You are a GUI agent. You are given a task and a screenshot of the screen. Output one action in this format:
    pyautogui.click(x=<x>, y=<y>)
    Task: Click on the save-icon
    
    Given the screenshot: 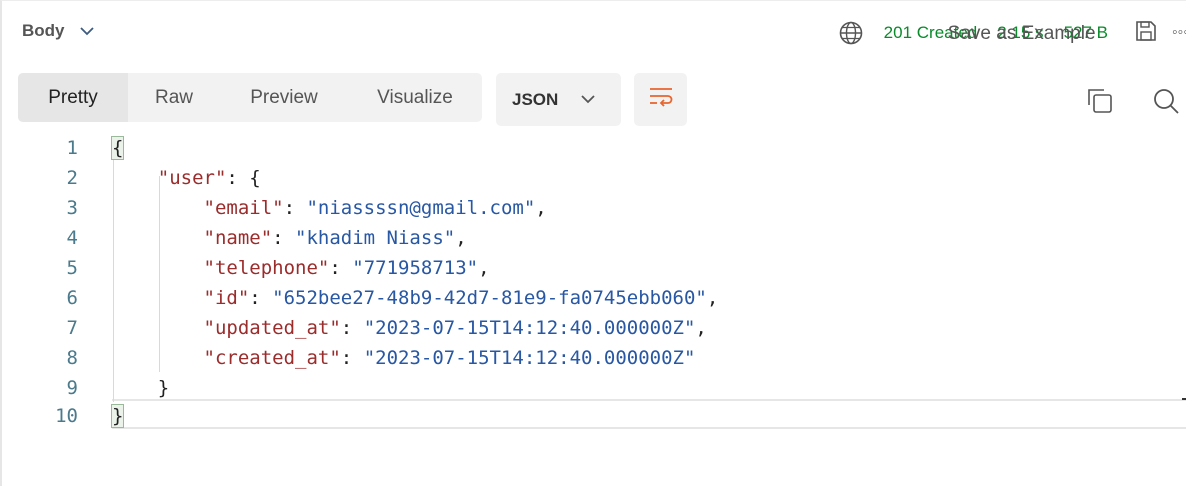 What is the action you would take?
    pyautogui.click(x=1146, y=33)
    